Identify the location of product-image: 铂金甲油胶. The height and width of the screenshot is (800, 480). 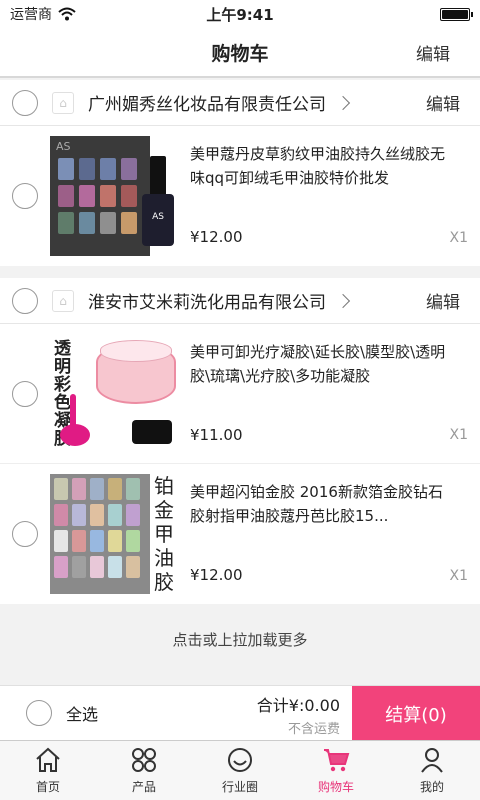
(114, 534).